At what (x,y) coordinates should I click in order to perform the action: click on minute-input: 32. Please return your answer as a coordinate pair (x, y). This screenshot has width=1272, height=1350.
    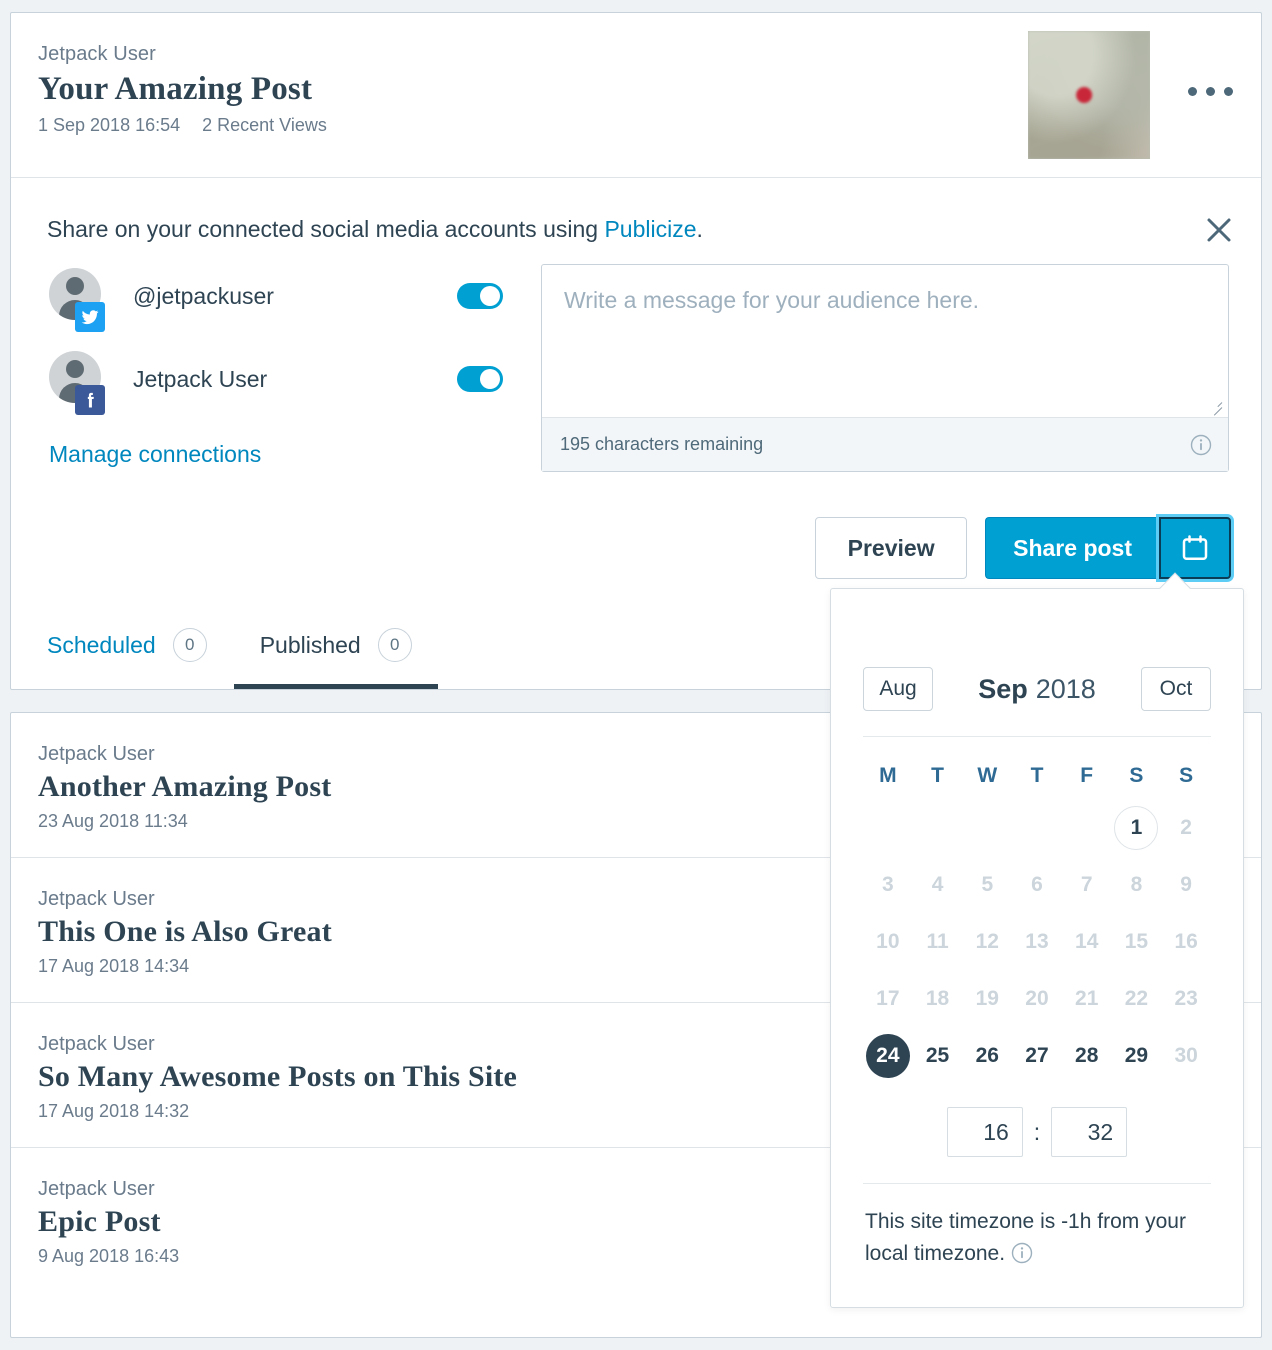
    Looking at the image, I should click on (1089, 1132).